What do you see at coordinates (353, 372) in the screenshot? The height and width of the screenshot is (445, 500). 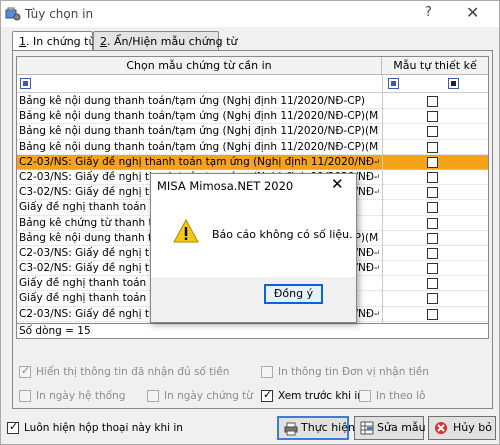 I see `unit-info-label: In thông tin Đơn vị nhận tiền` at bounding box center [353, 372].